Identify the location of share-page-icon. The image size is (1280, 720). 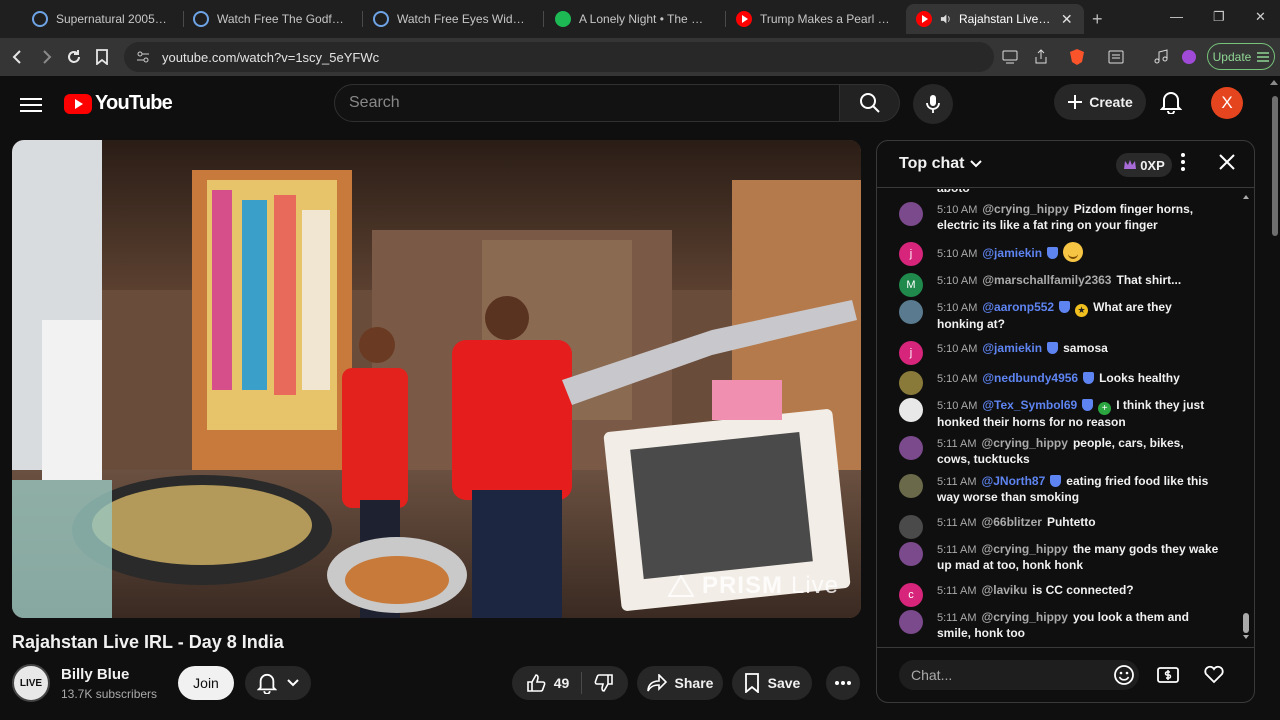
(1041, 57).